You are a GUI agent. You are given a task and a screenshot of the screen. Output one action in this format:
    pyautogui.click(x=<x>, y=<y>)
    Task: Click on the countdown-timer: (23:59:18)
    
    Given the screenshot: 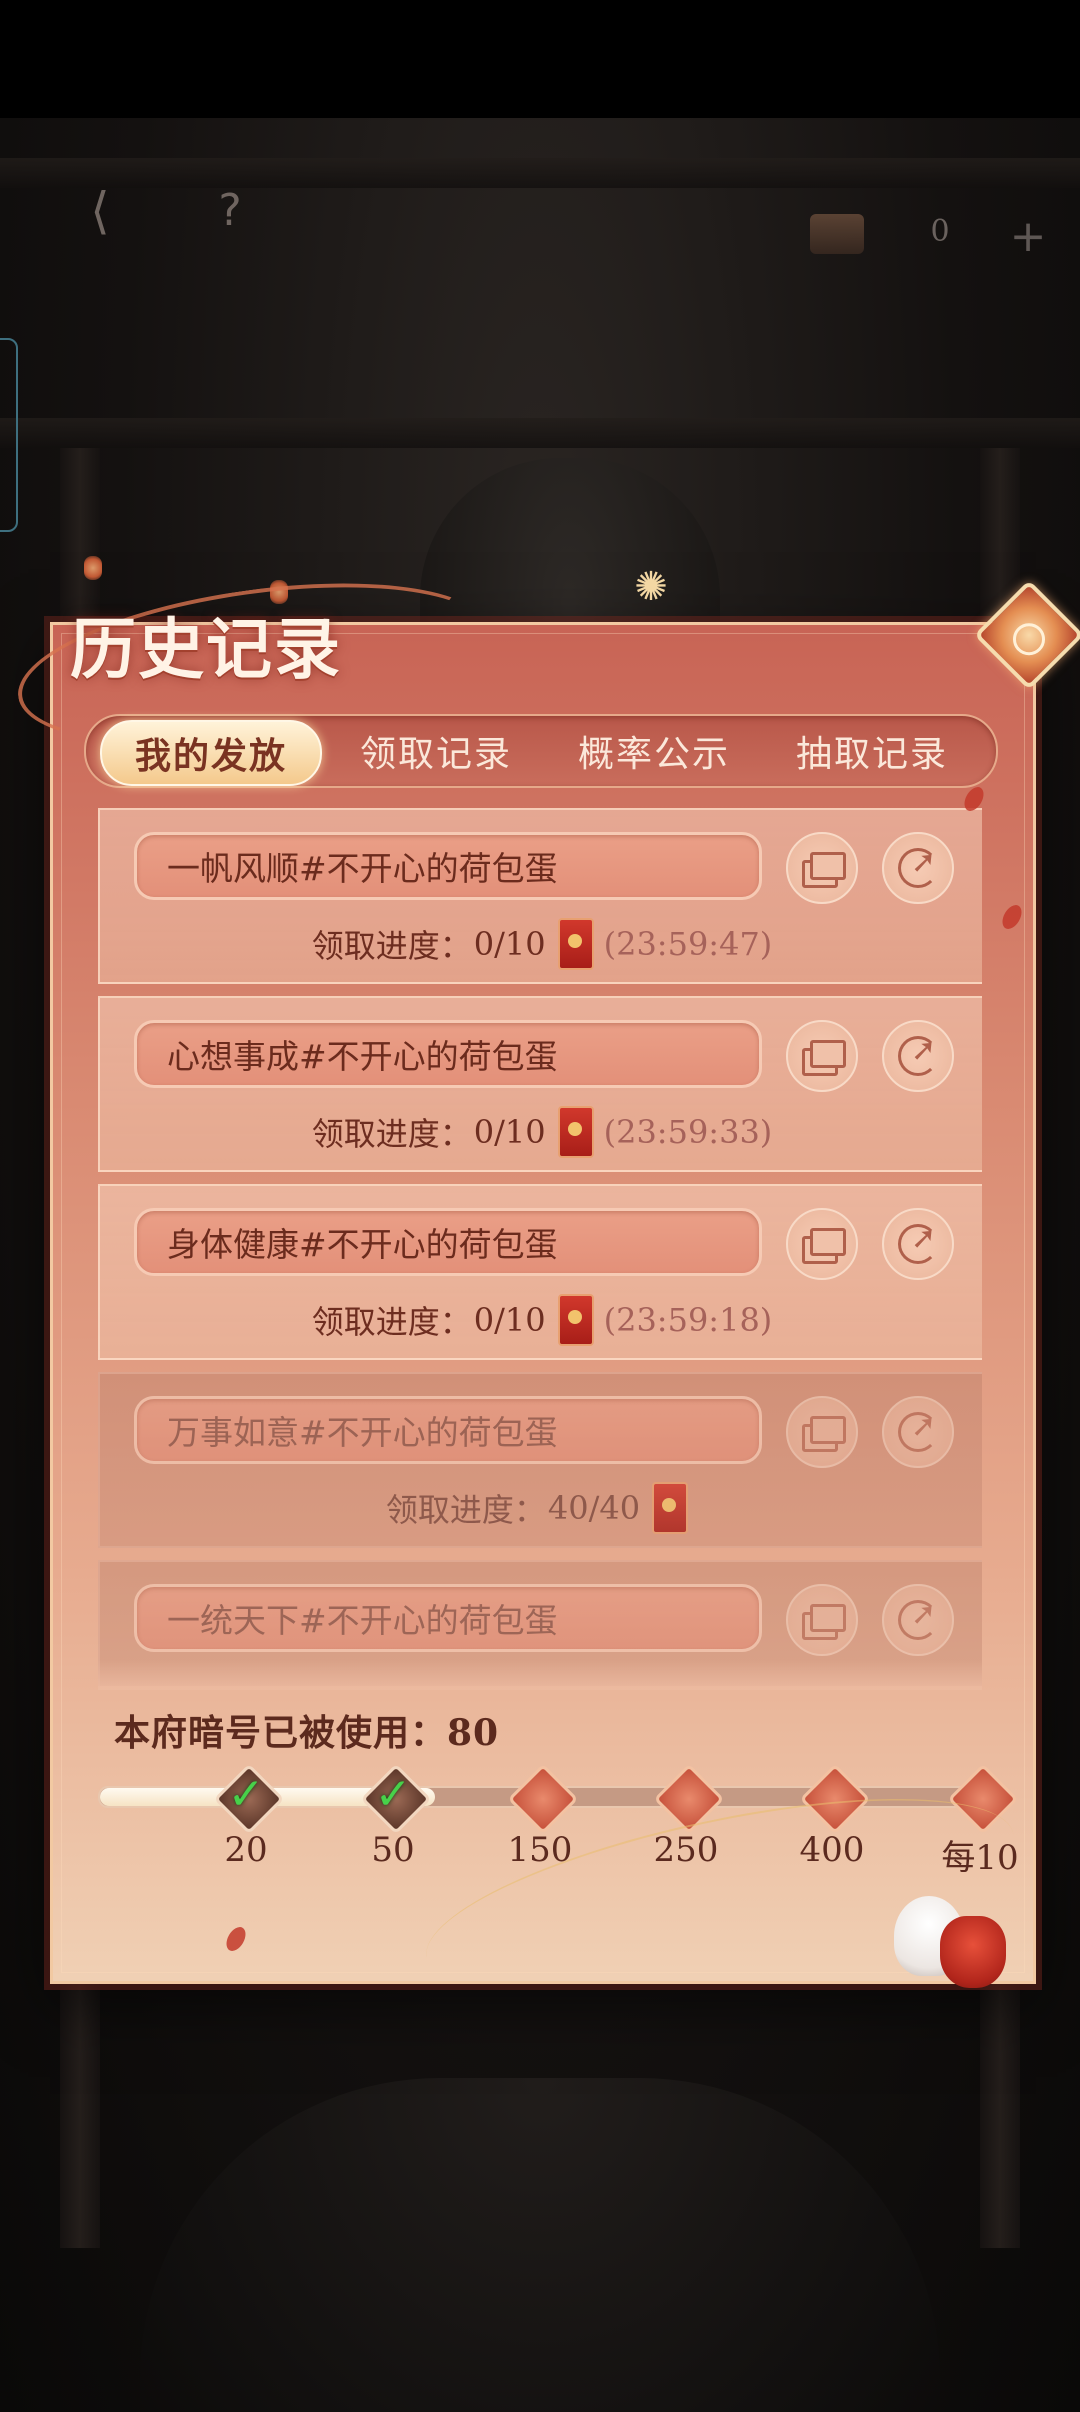 What is the action you would take?
    pyautogui.click(x=688, y=1320)
    